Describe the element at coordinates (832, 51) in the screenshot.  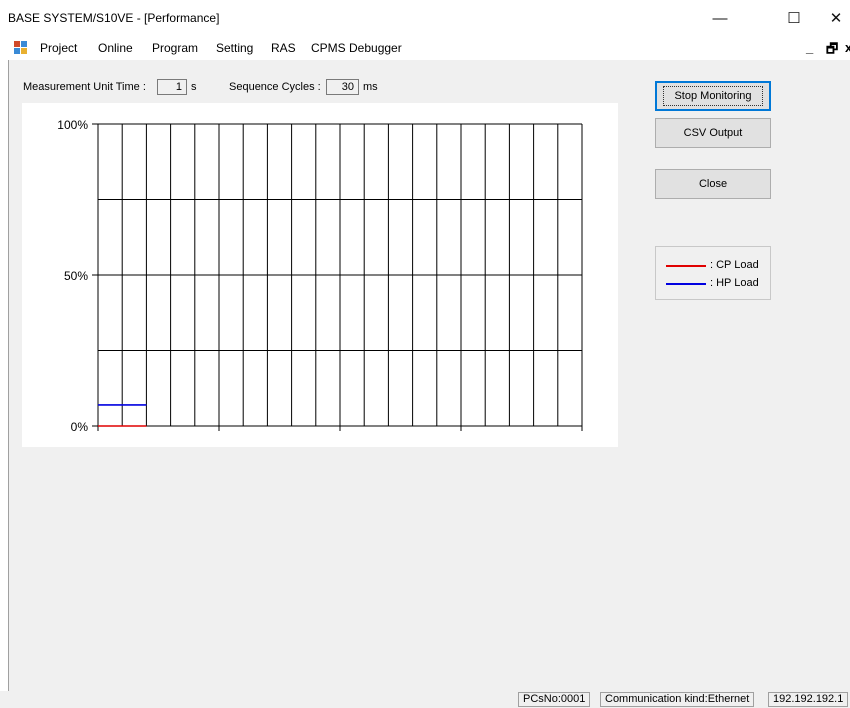
I see `mdi-restore-icon: 🗗` at that location.